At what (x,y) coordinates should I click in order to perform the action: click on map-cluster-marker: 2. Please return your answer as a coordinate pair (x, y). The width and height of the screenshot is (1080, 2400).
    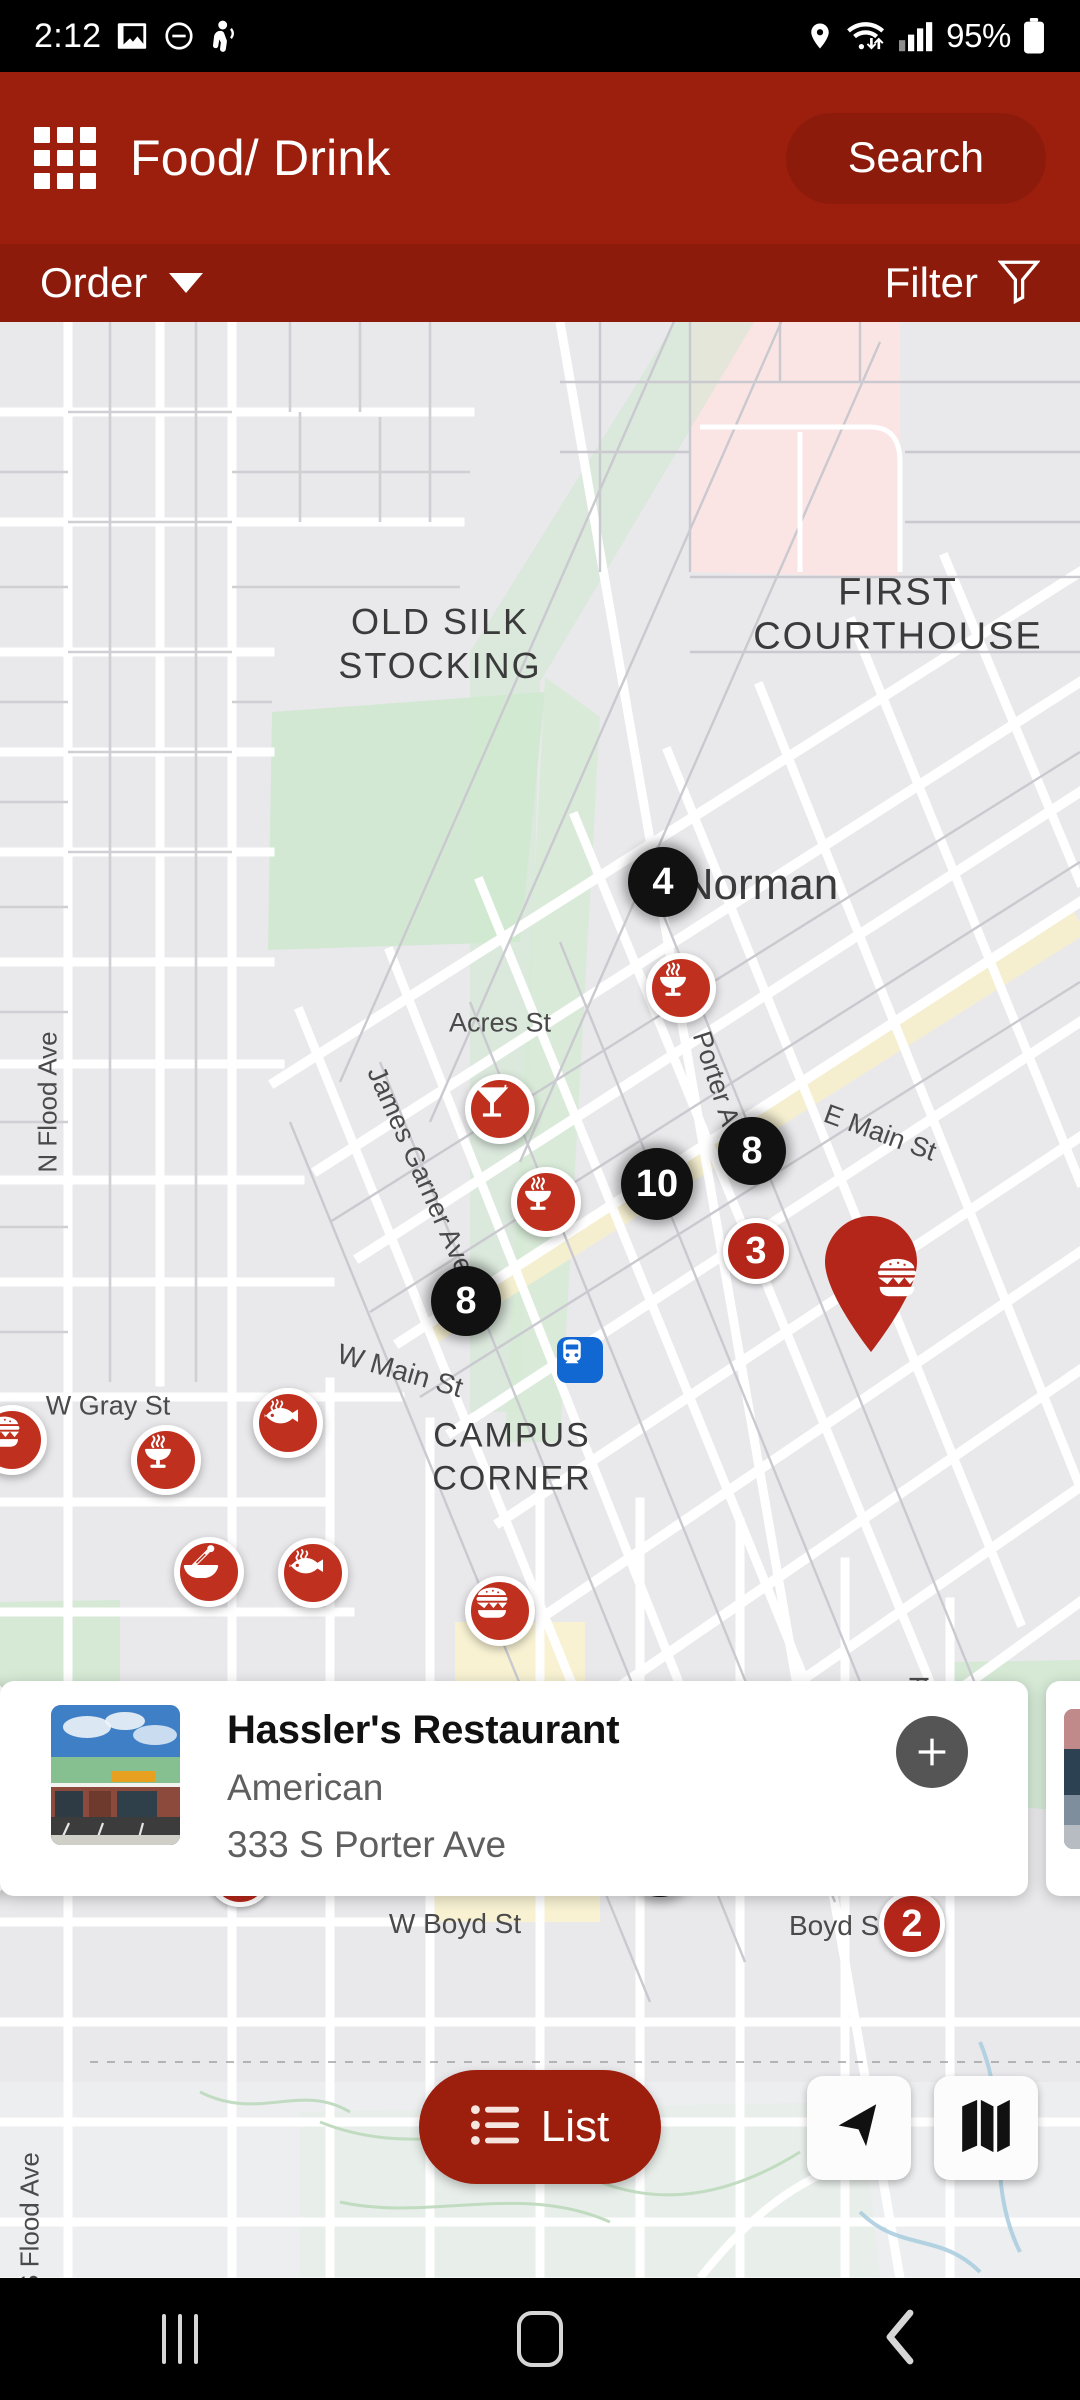
    Looking at the image, I should click on (912, 1924).